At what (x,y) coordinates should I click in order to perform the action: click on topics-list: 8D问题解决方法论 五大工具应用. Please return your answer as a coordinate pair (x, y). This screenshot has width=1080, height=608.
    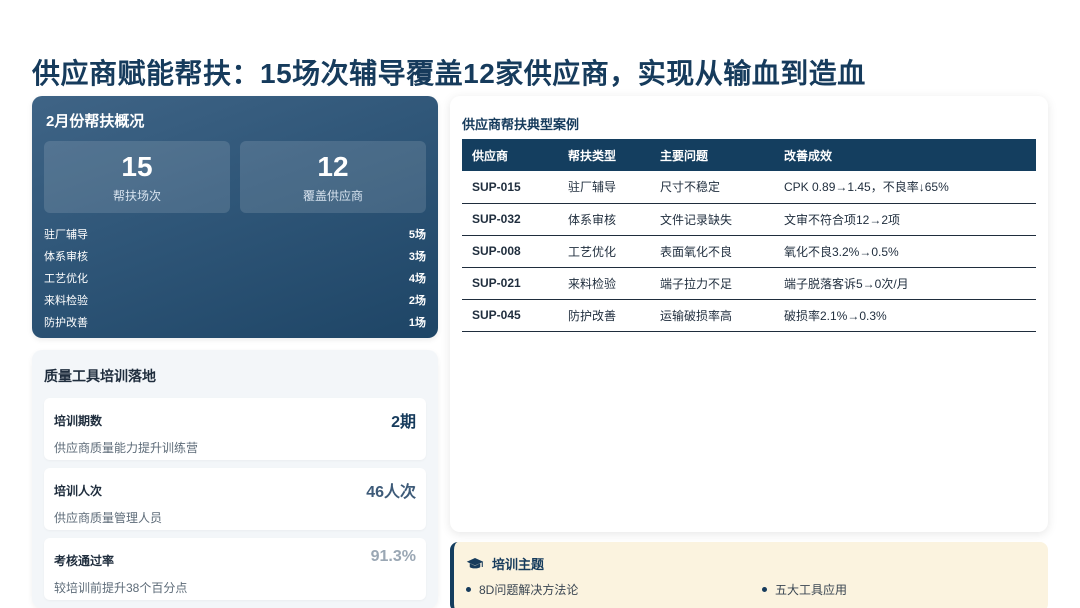
    Looking at the image, I should click on (751, 589).